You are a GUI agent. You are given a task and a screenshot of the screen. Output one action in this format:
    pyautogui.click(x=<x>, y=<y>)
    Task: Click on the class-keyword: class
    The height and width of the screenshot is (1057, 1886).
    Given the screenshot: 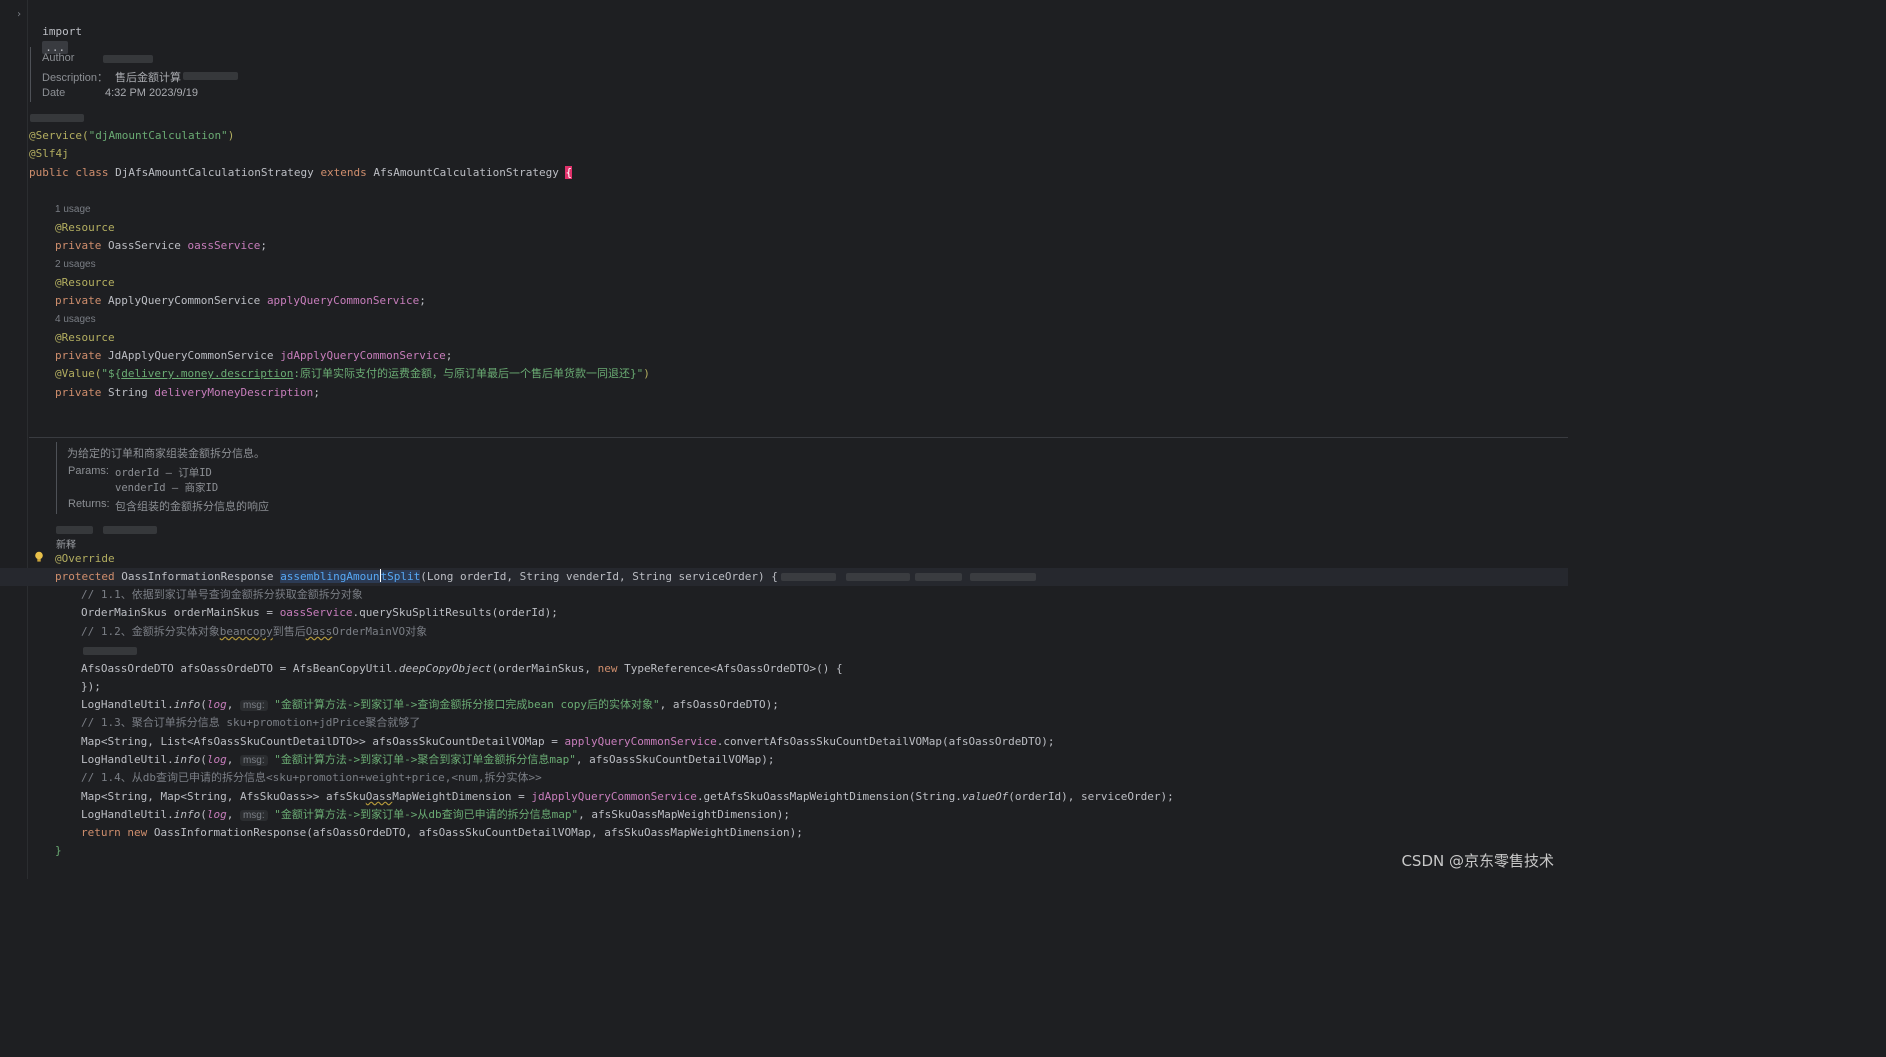 What is the action you would take?
    pyautogui.click(x=92, y=172)
    